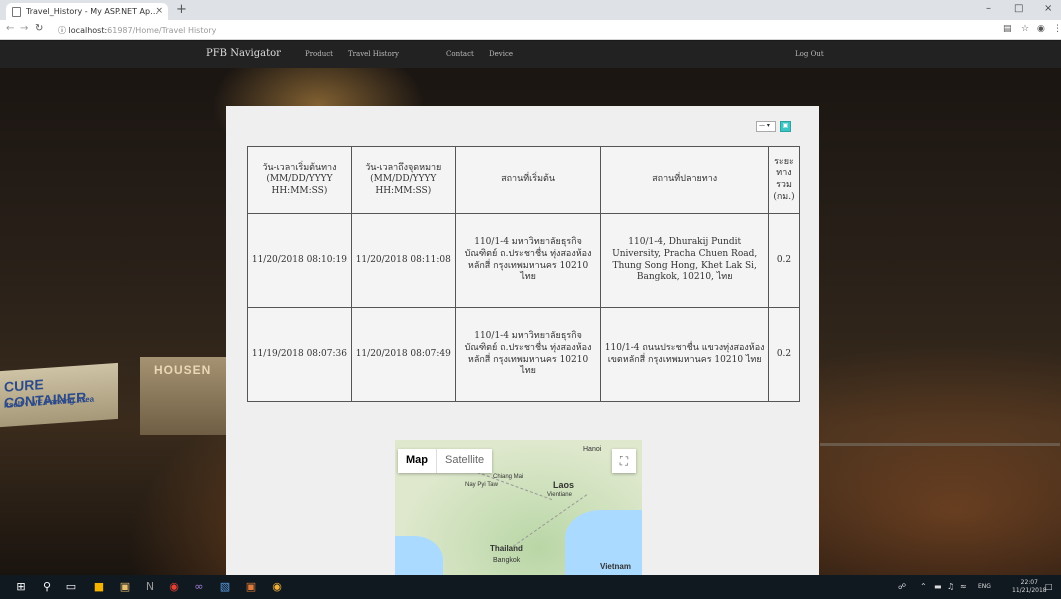  What do you see at coordinates (1049, 586) in the screenshot?
I see `notifications-icon: □` at bounding box center [1049, 586].